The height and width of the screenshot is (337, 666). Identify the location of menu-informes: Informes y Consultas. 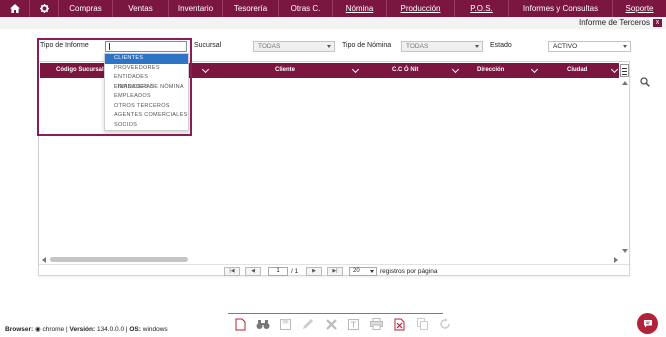
(561, 8).